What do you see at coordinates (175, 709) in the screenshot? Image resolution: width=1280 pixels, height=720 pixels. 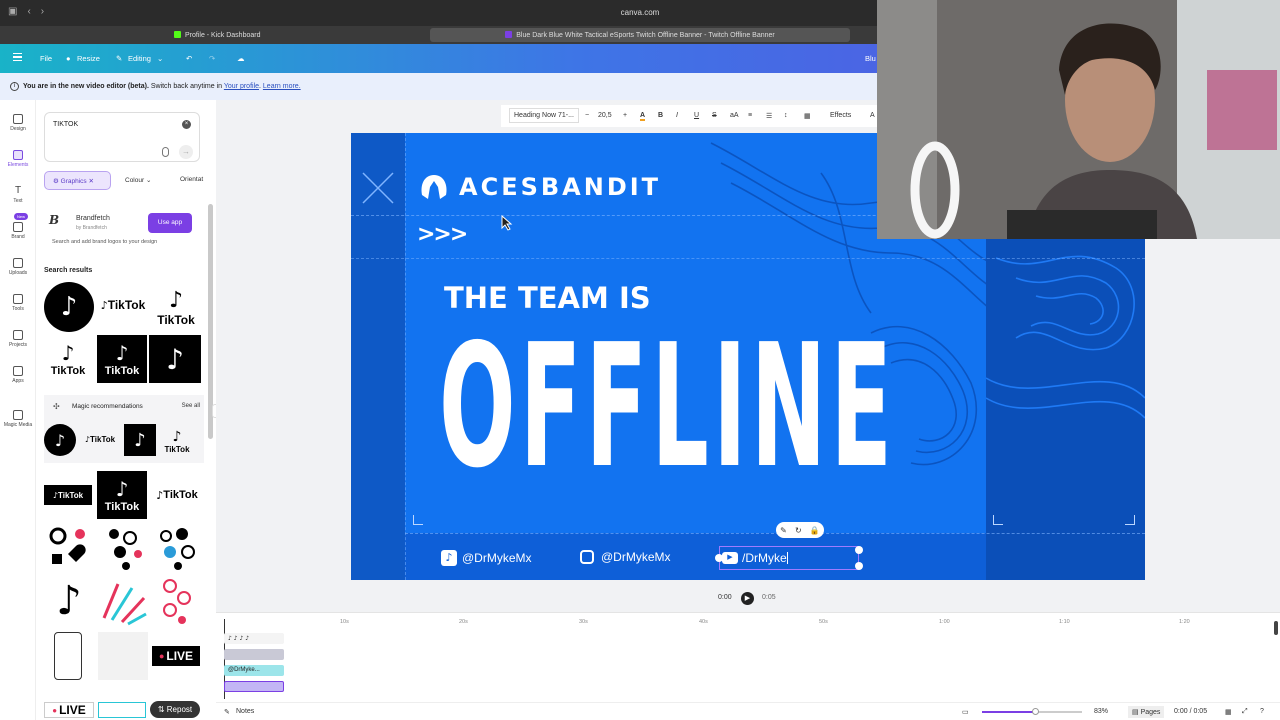 I see `repost-button: ⇅ Repost` at bounding box center [175, 709].